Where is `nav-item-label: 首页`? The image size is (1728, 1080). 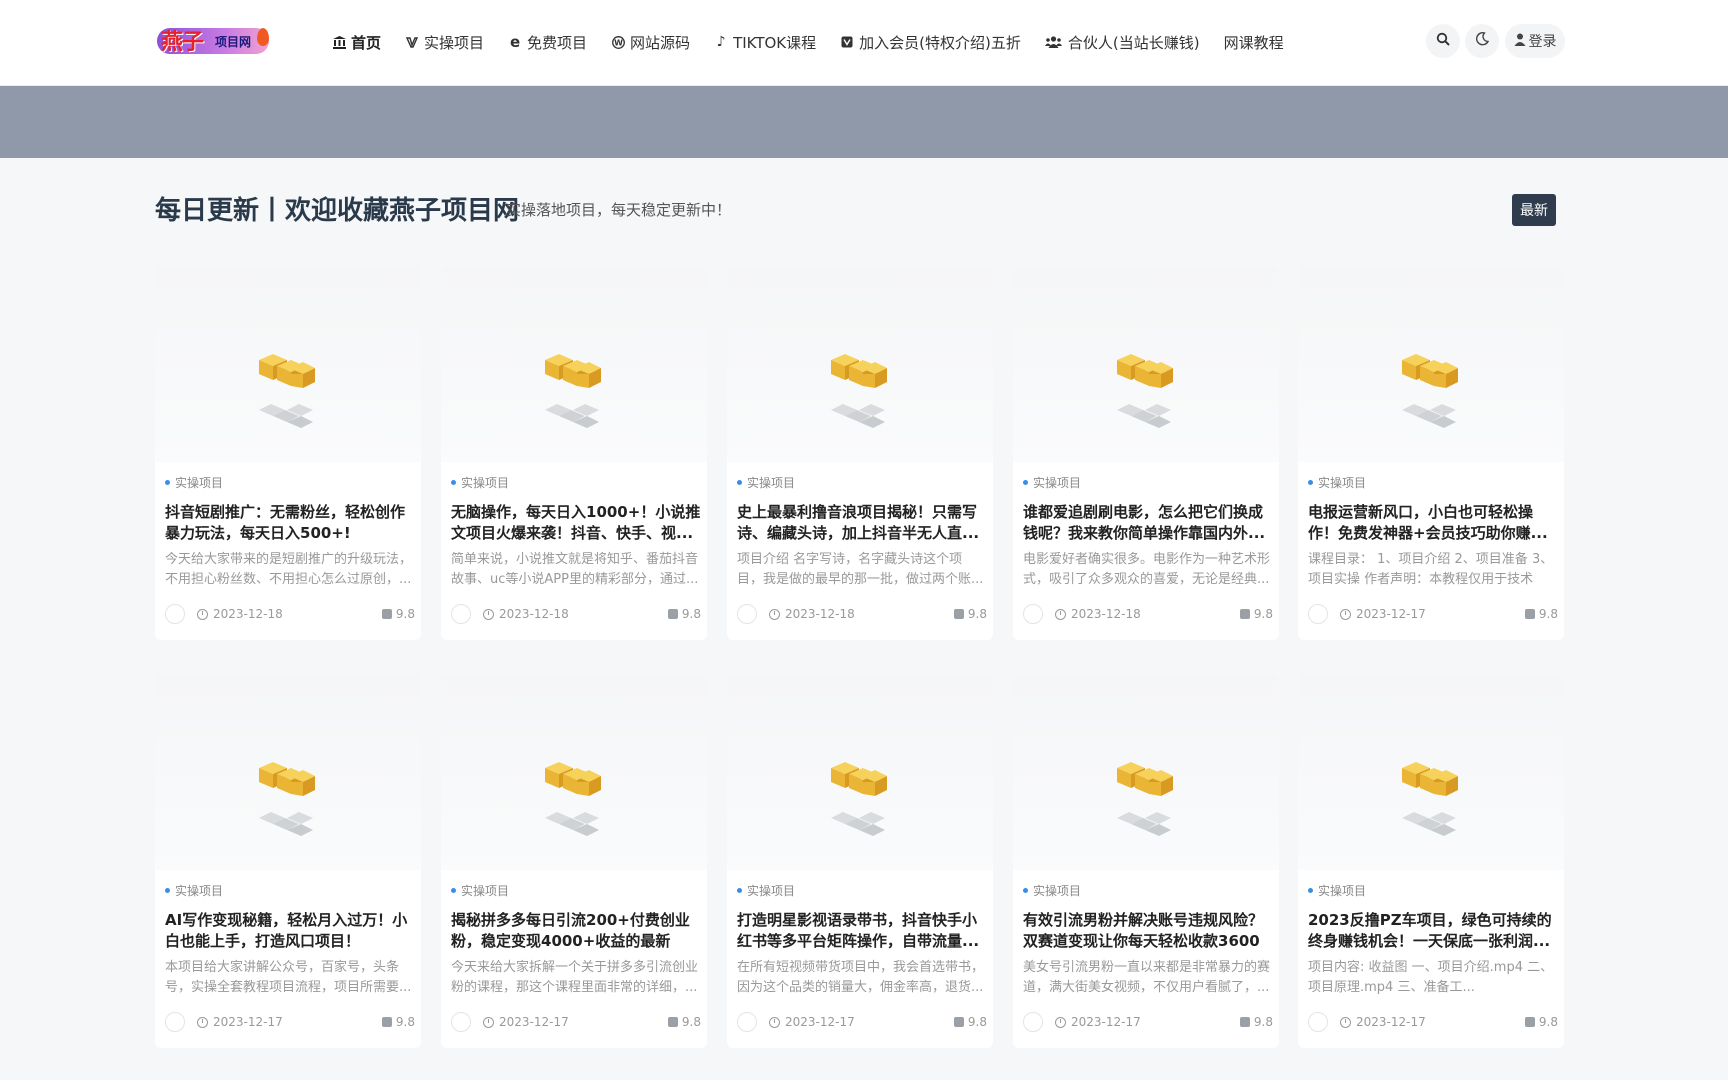
nav-item-label: 首页 is located at coordinates (366, 42).